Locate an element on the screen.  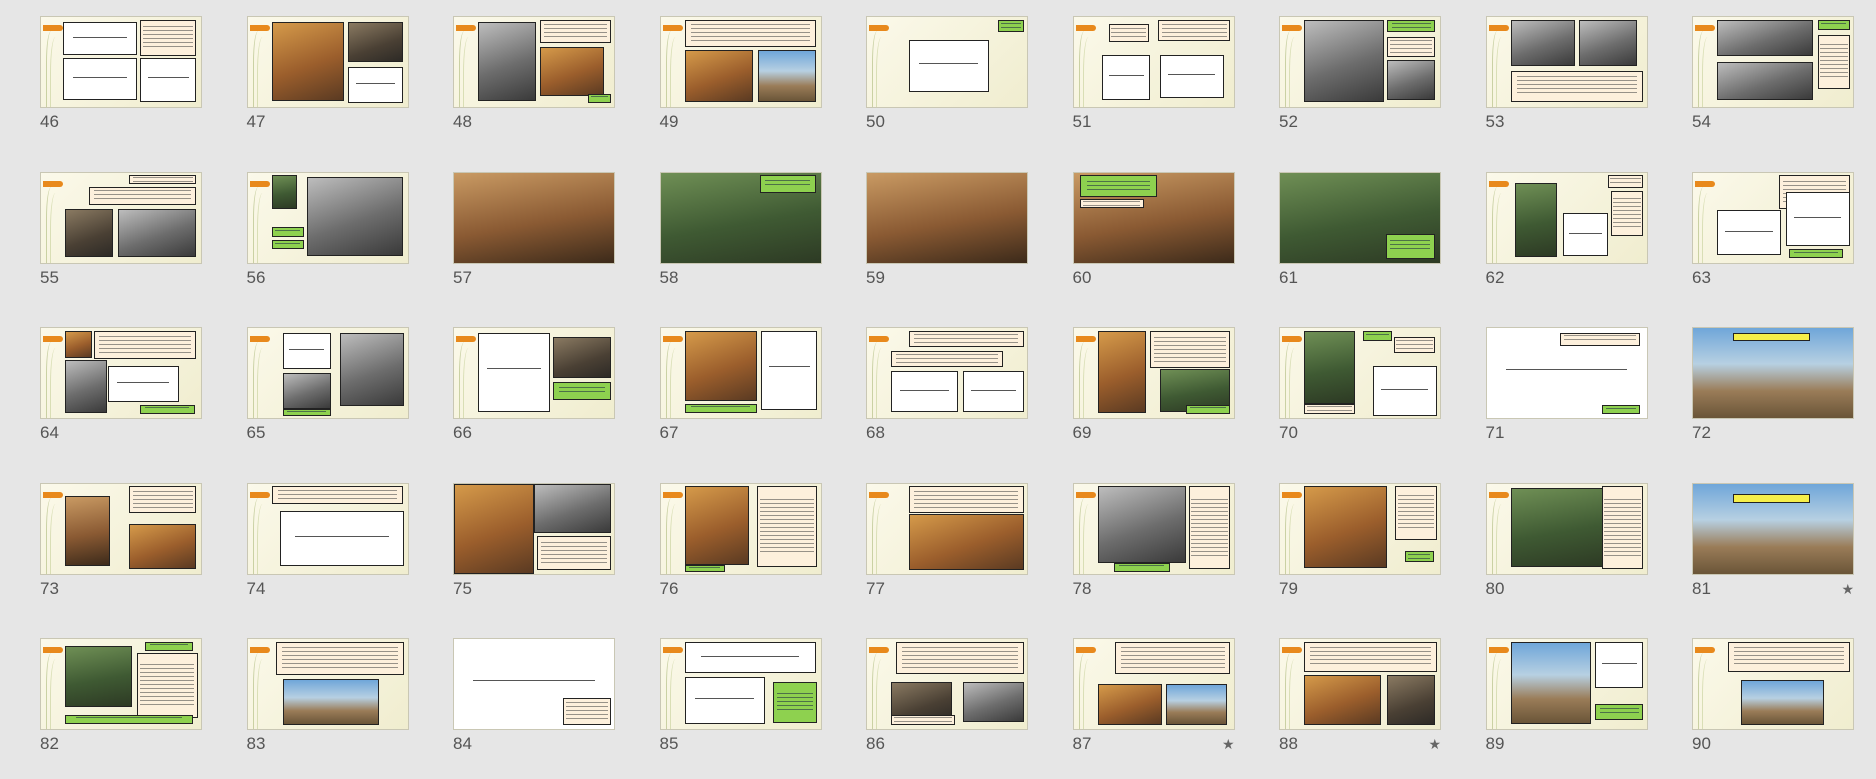
slide-number: 68 is located at coordinates (875, 432).